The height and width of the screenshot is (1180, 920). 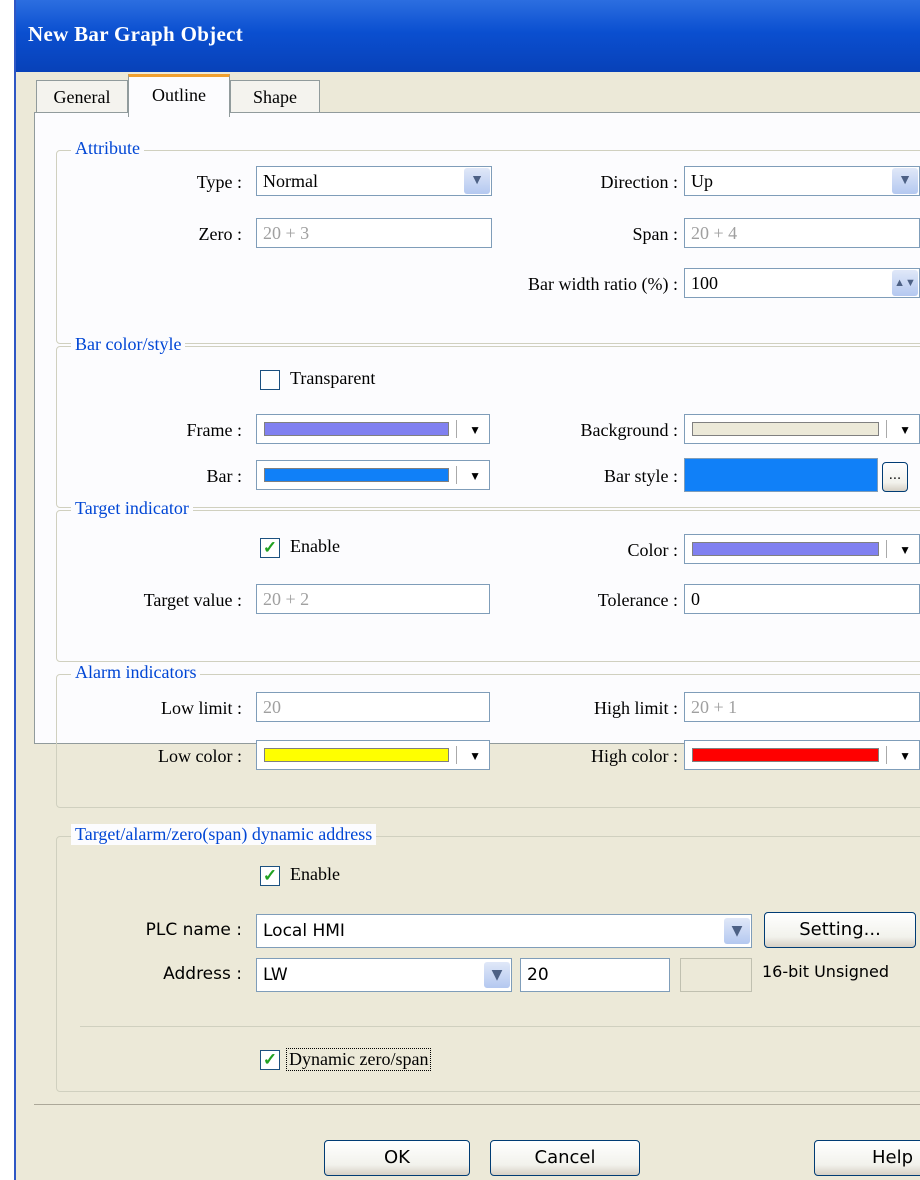 What do you see at coordinates (802, 181) in the screenshot?
I see `direction-select: Up ▼` at bounding box center [802, 181].